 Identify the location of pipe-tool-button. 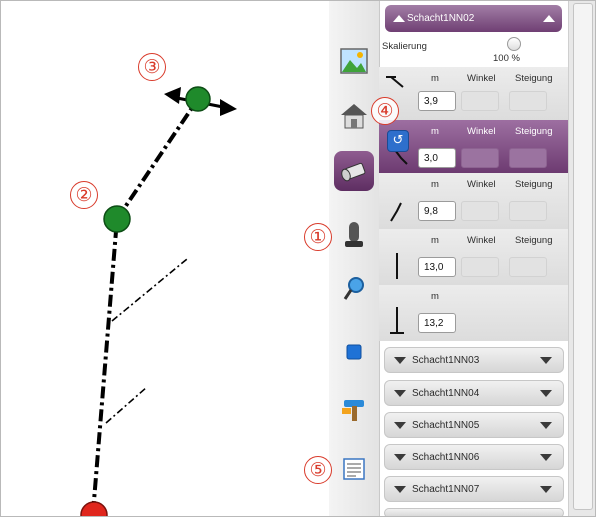
(354, 171).